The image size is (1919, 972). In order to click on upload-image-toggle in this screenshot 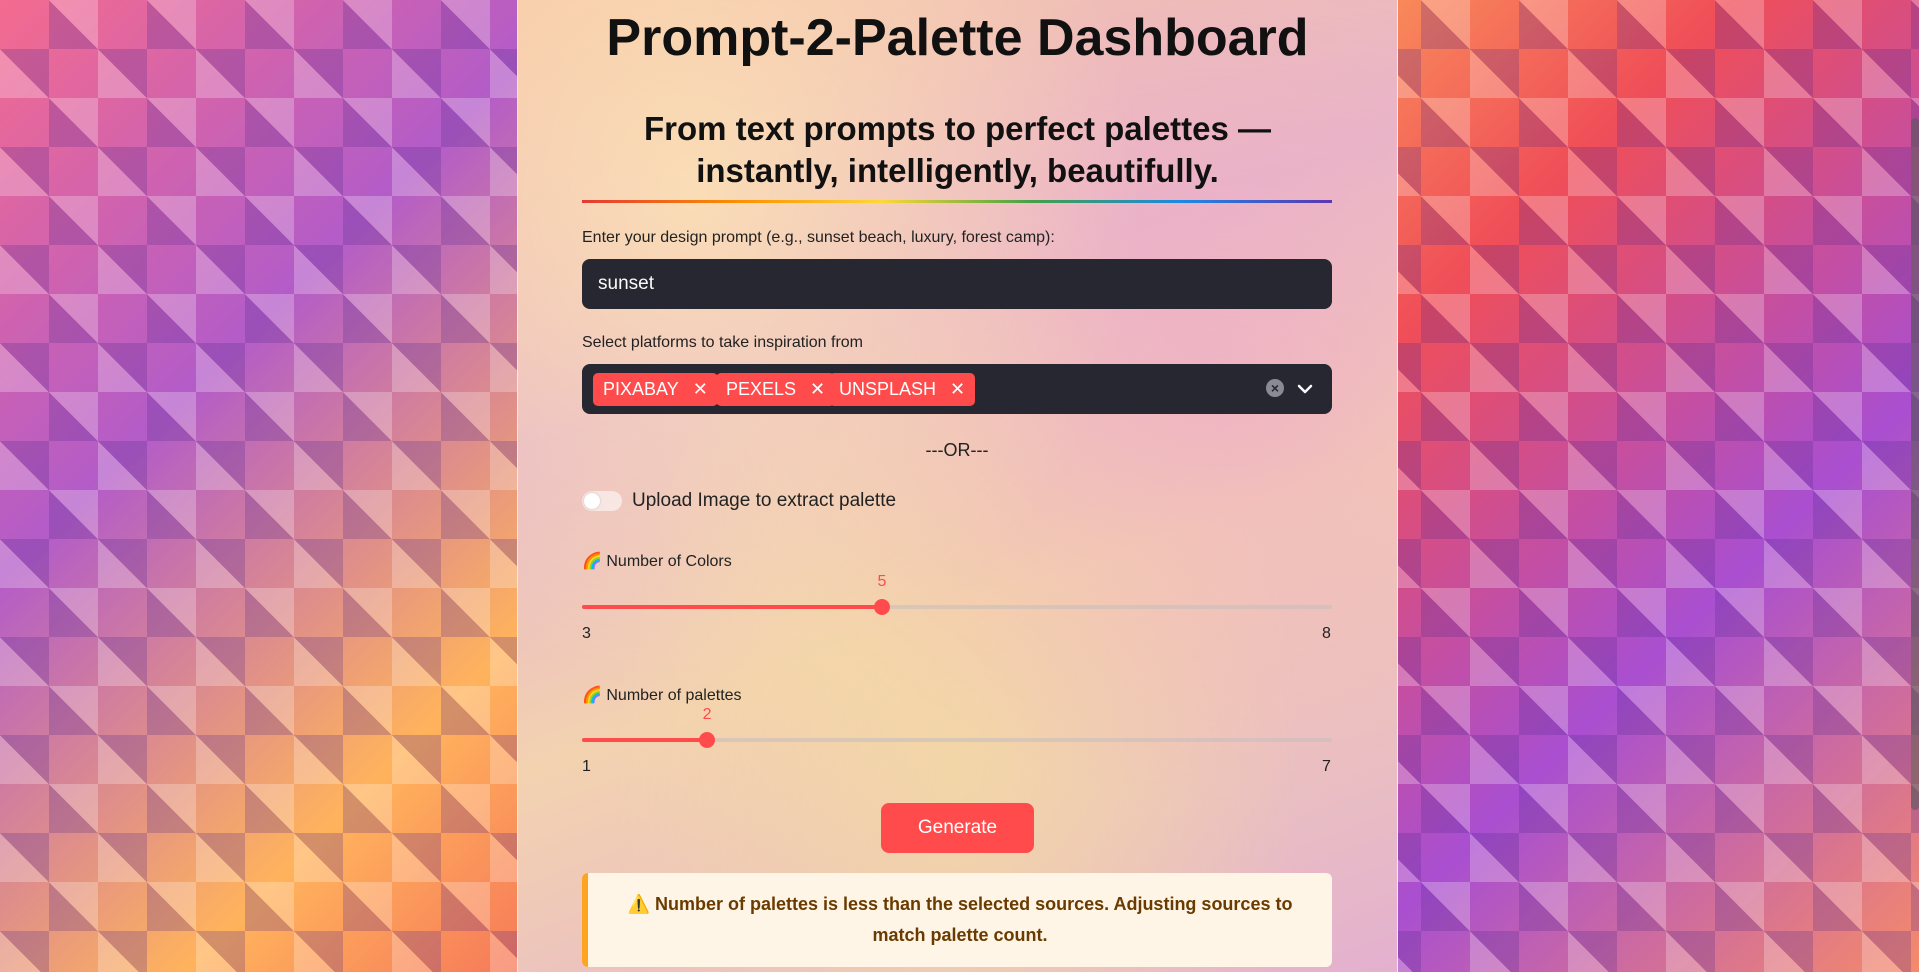, I will do `click(602, 501)`.